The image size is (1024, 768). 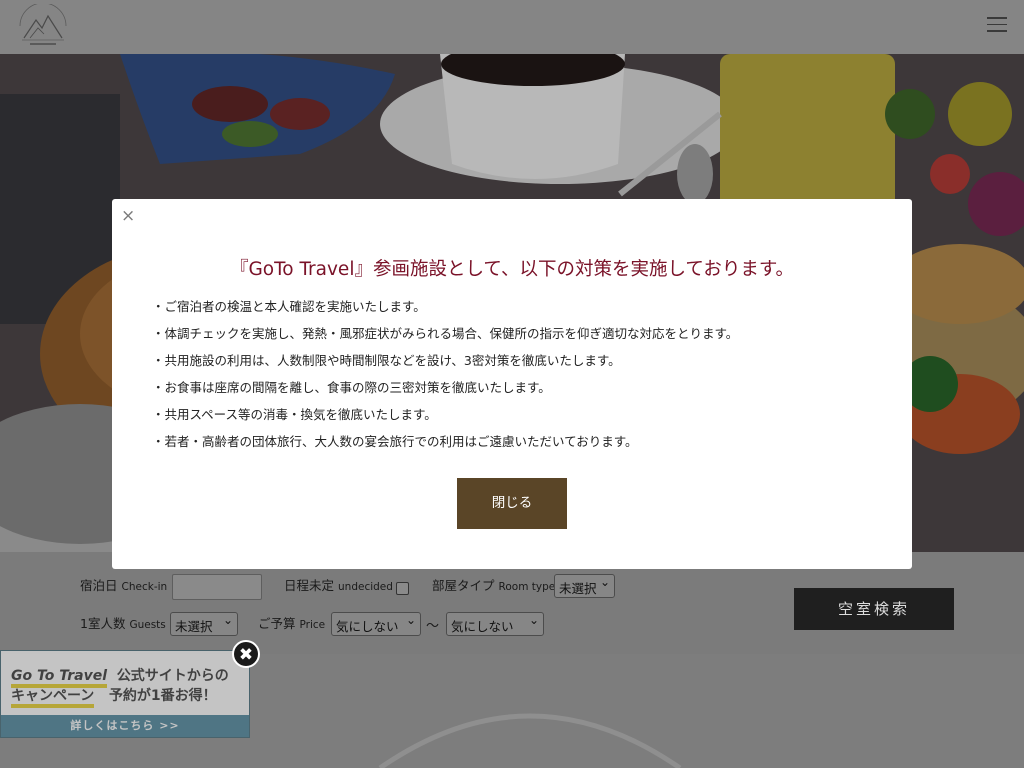 I want to click on checkin-label: 宿泊日 Check-in, so click(x=124, y=585).